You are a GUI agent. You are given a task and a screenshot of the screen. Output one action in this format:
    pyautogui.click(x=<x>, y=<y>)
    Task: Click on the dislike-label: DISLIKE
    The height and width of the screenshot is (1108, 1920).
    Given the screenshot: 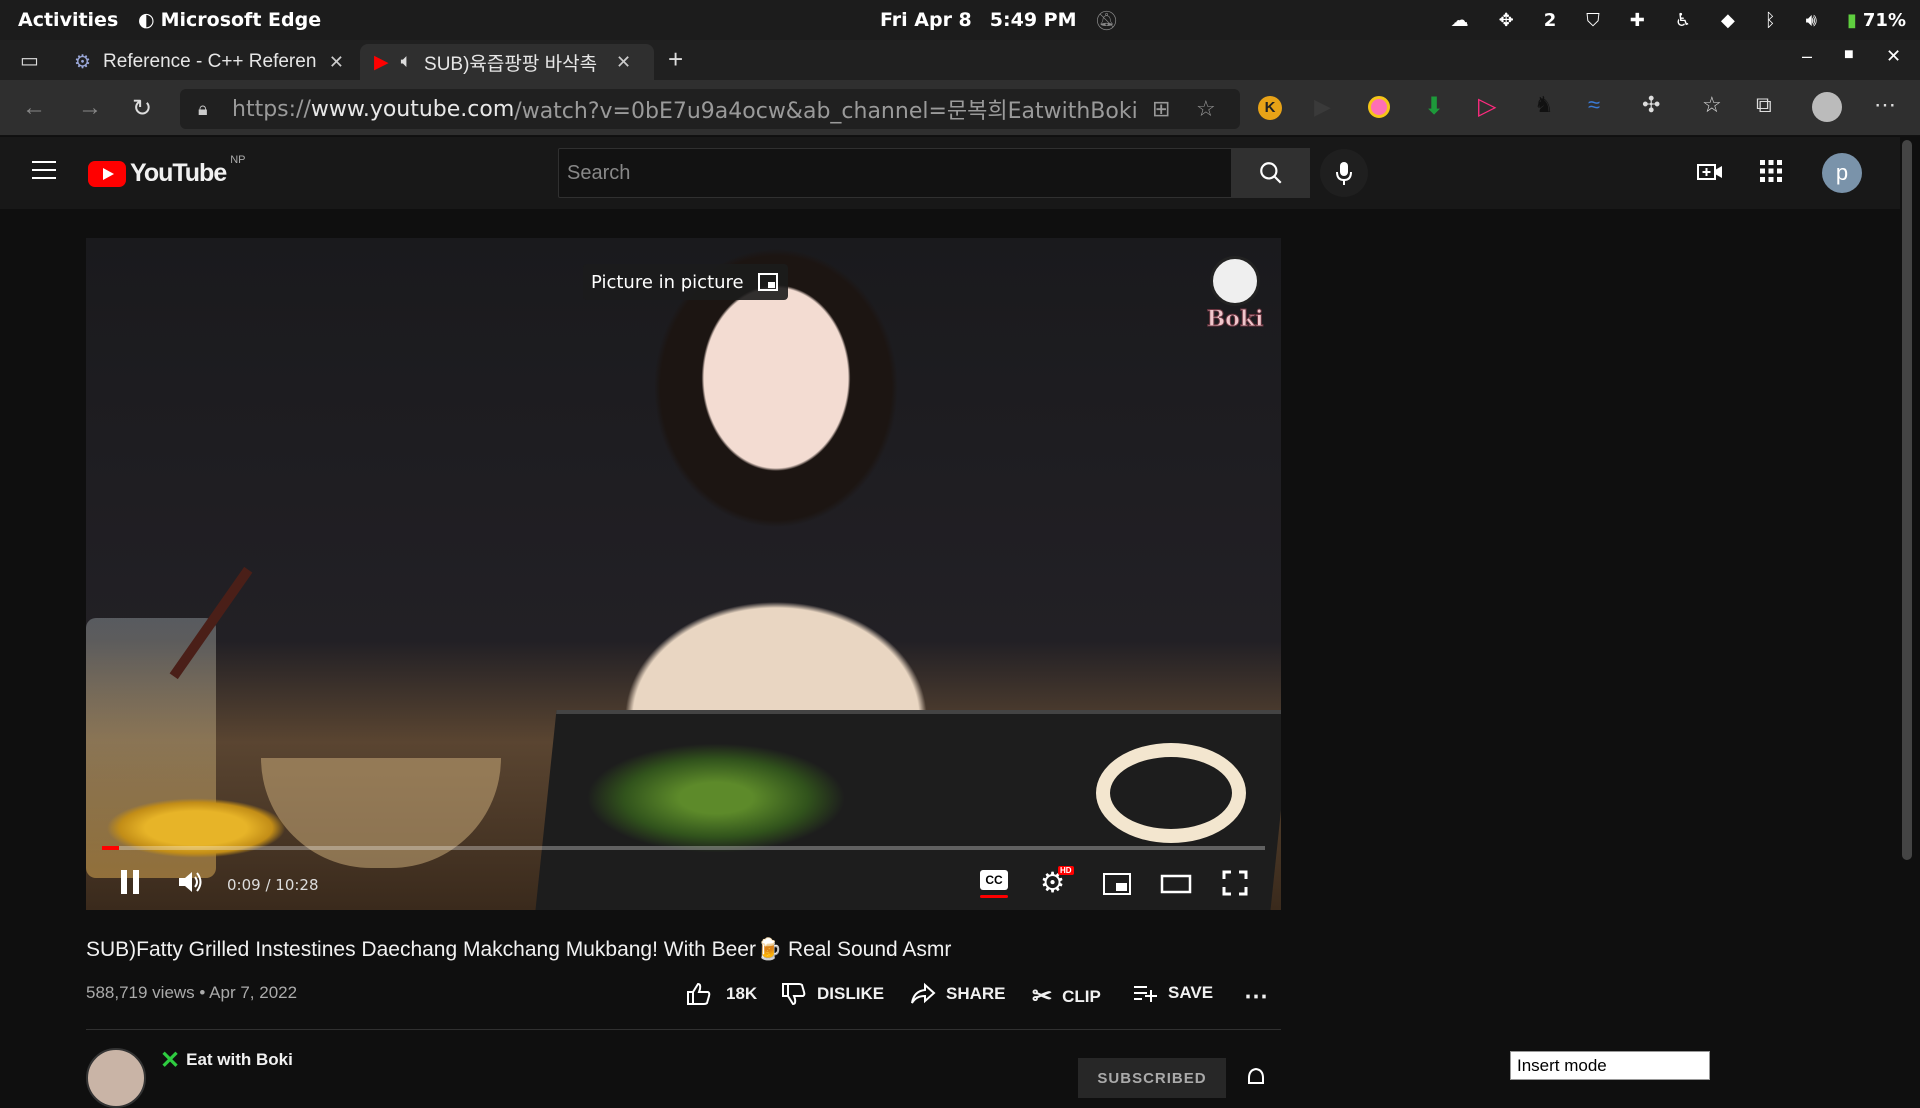 What is the action you would take?
    pyautogui.click(x=851, y=993)
    